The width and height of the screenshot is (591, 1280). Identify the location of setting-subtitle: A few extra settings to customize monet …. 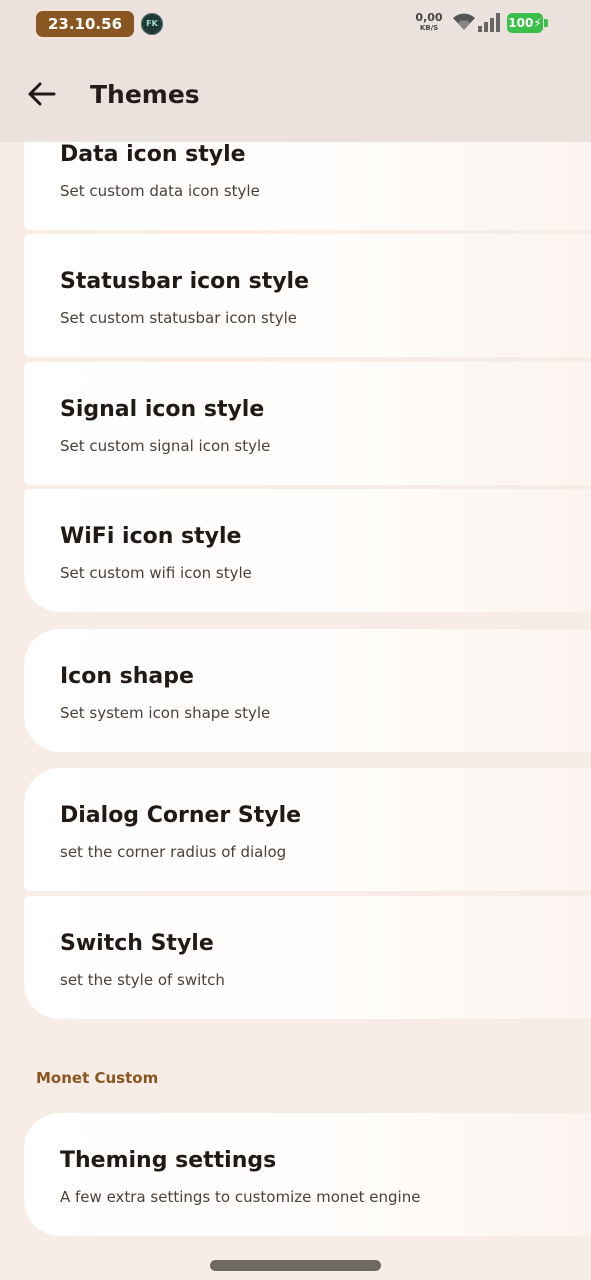
(240, 1197).